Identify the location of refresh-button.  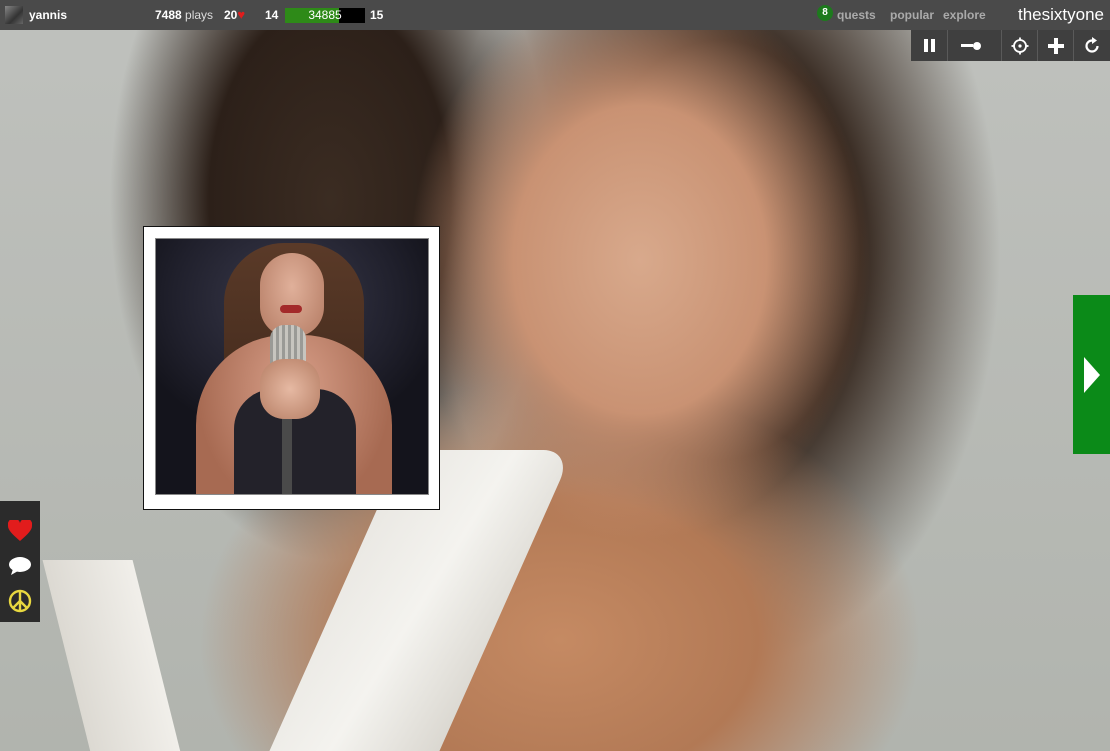
(1091, 45).